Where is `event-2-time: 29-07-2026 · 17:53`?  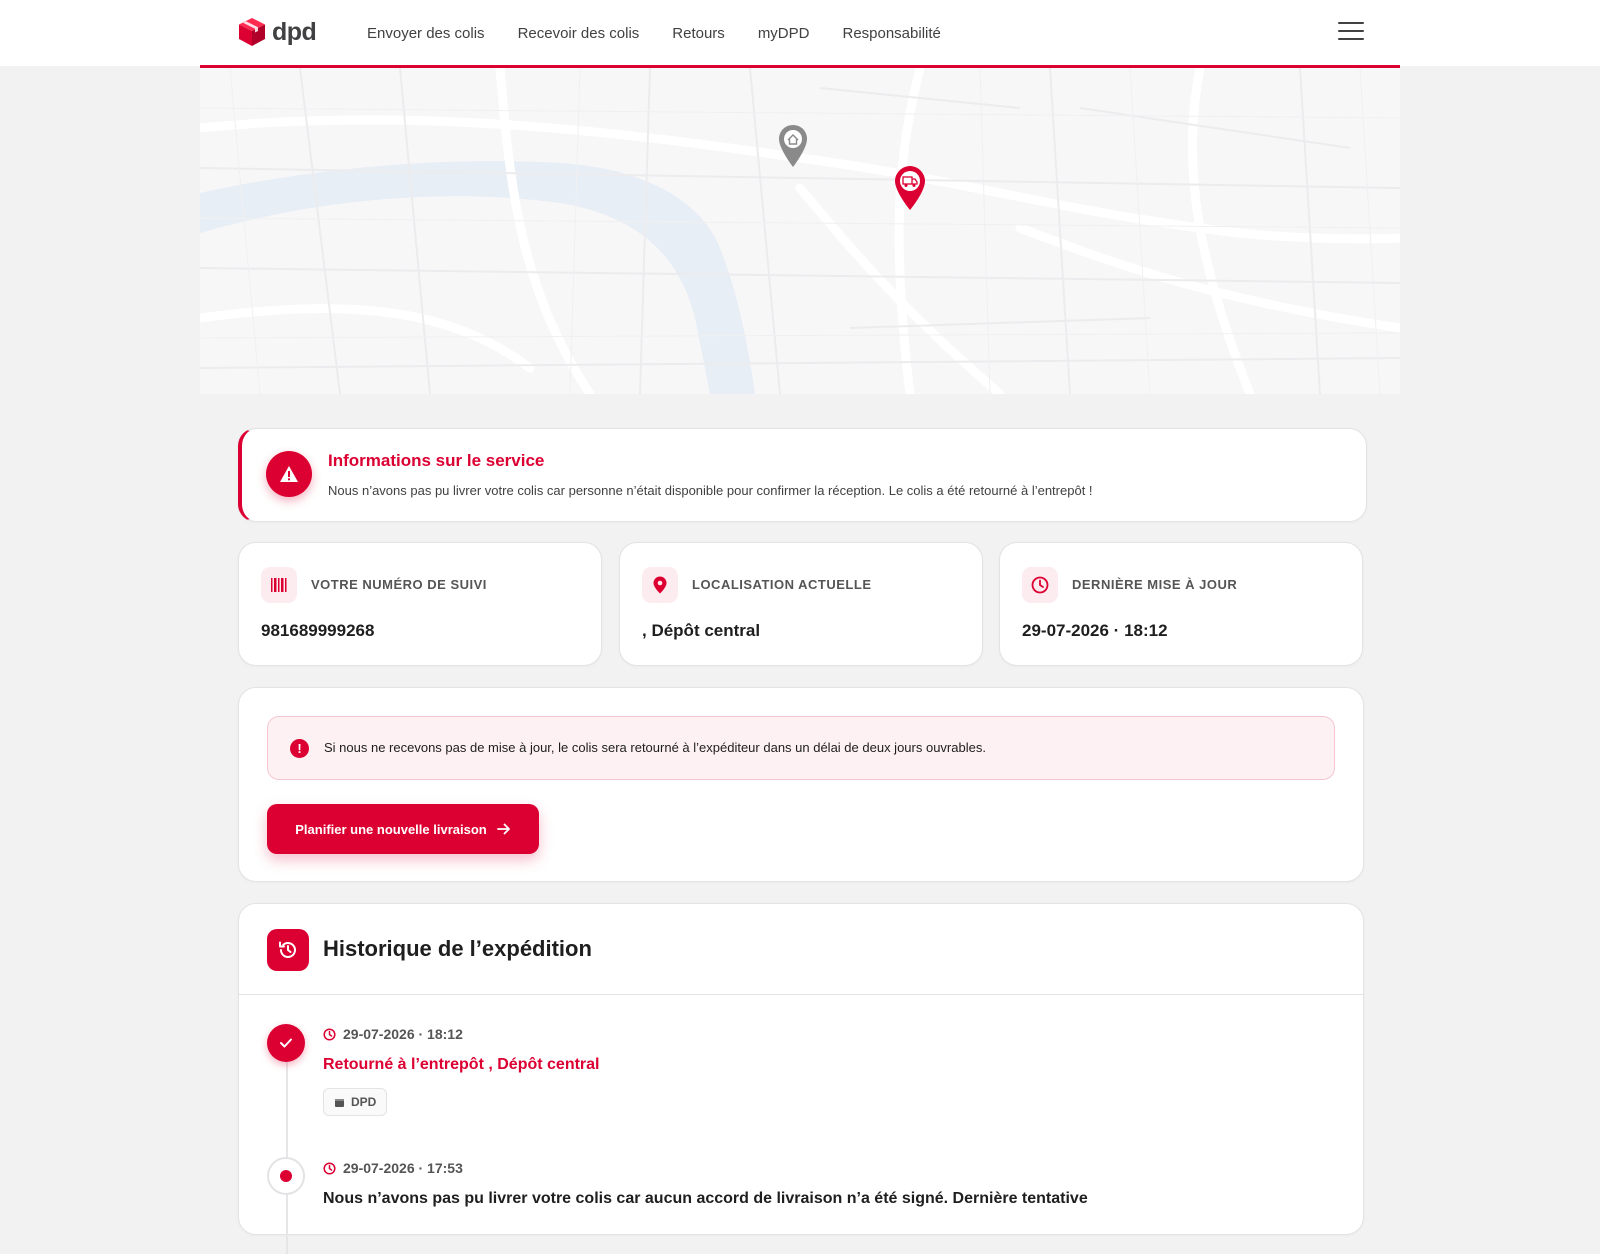
event-2-time: 29-07-2026 · 17:53 is located at coordinates (393, 1168).